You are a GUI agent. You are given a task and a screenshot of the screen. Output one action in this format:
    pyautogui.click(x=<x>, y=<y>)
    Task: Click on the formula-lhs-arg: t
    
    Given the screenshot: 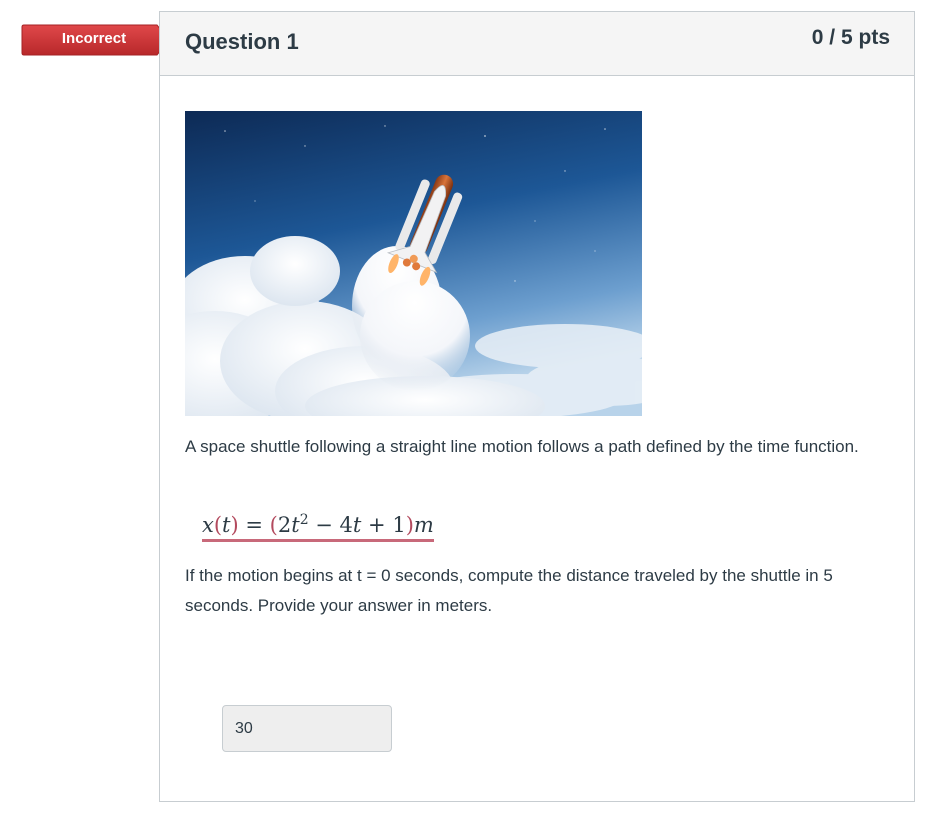 What is the action you would take?
    pyautogui.click(x=226, y=525)
    